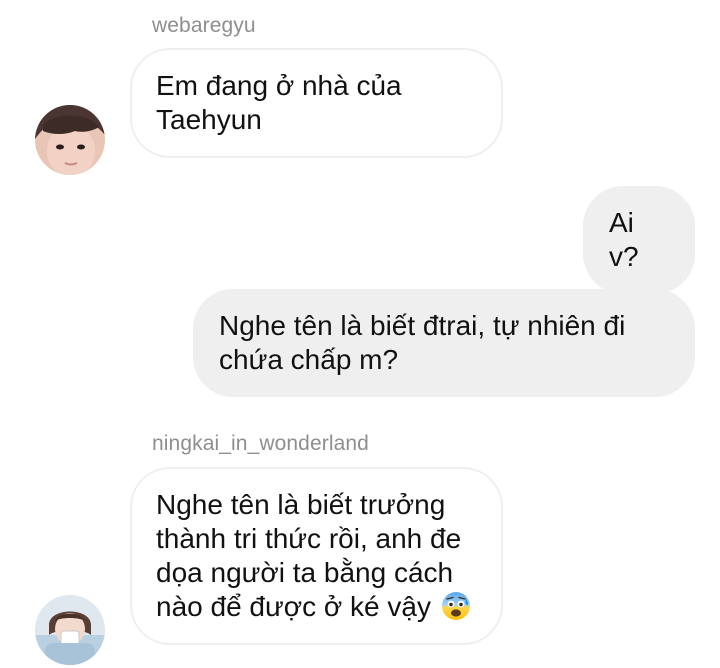 This screenshot has width=720, height=668. I want to click on anxious-face-with-sweat-icon, so click(456, 606).